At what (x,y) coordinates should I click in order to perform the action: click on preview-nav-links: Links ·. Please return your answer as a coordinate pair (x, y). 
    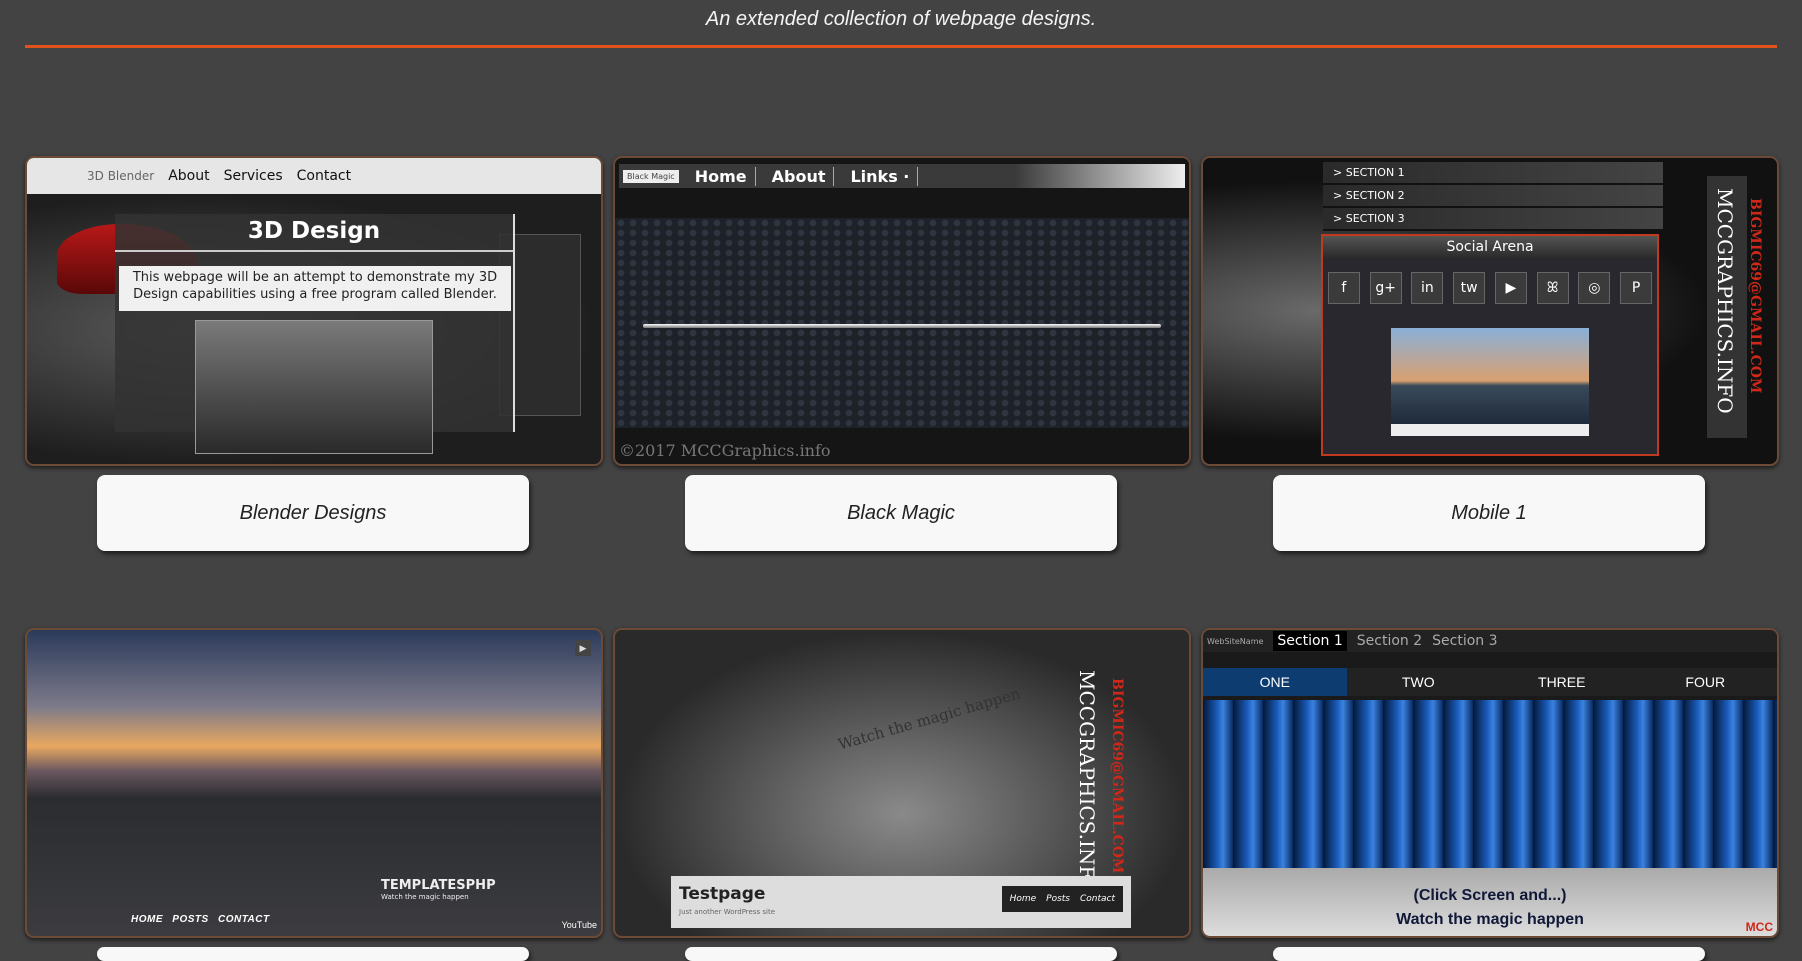
    Looking at the image, I should click on (880, 176).